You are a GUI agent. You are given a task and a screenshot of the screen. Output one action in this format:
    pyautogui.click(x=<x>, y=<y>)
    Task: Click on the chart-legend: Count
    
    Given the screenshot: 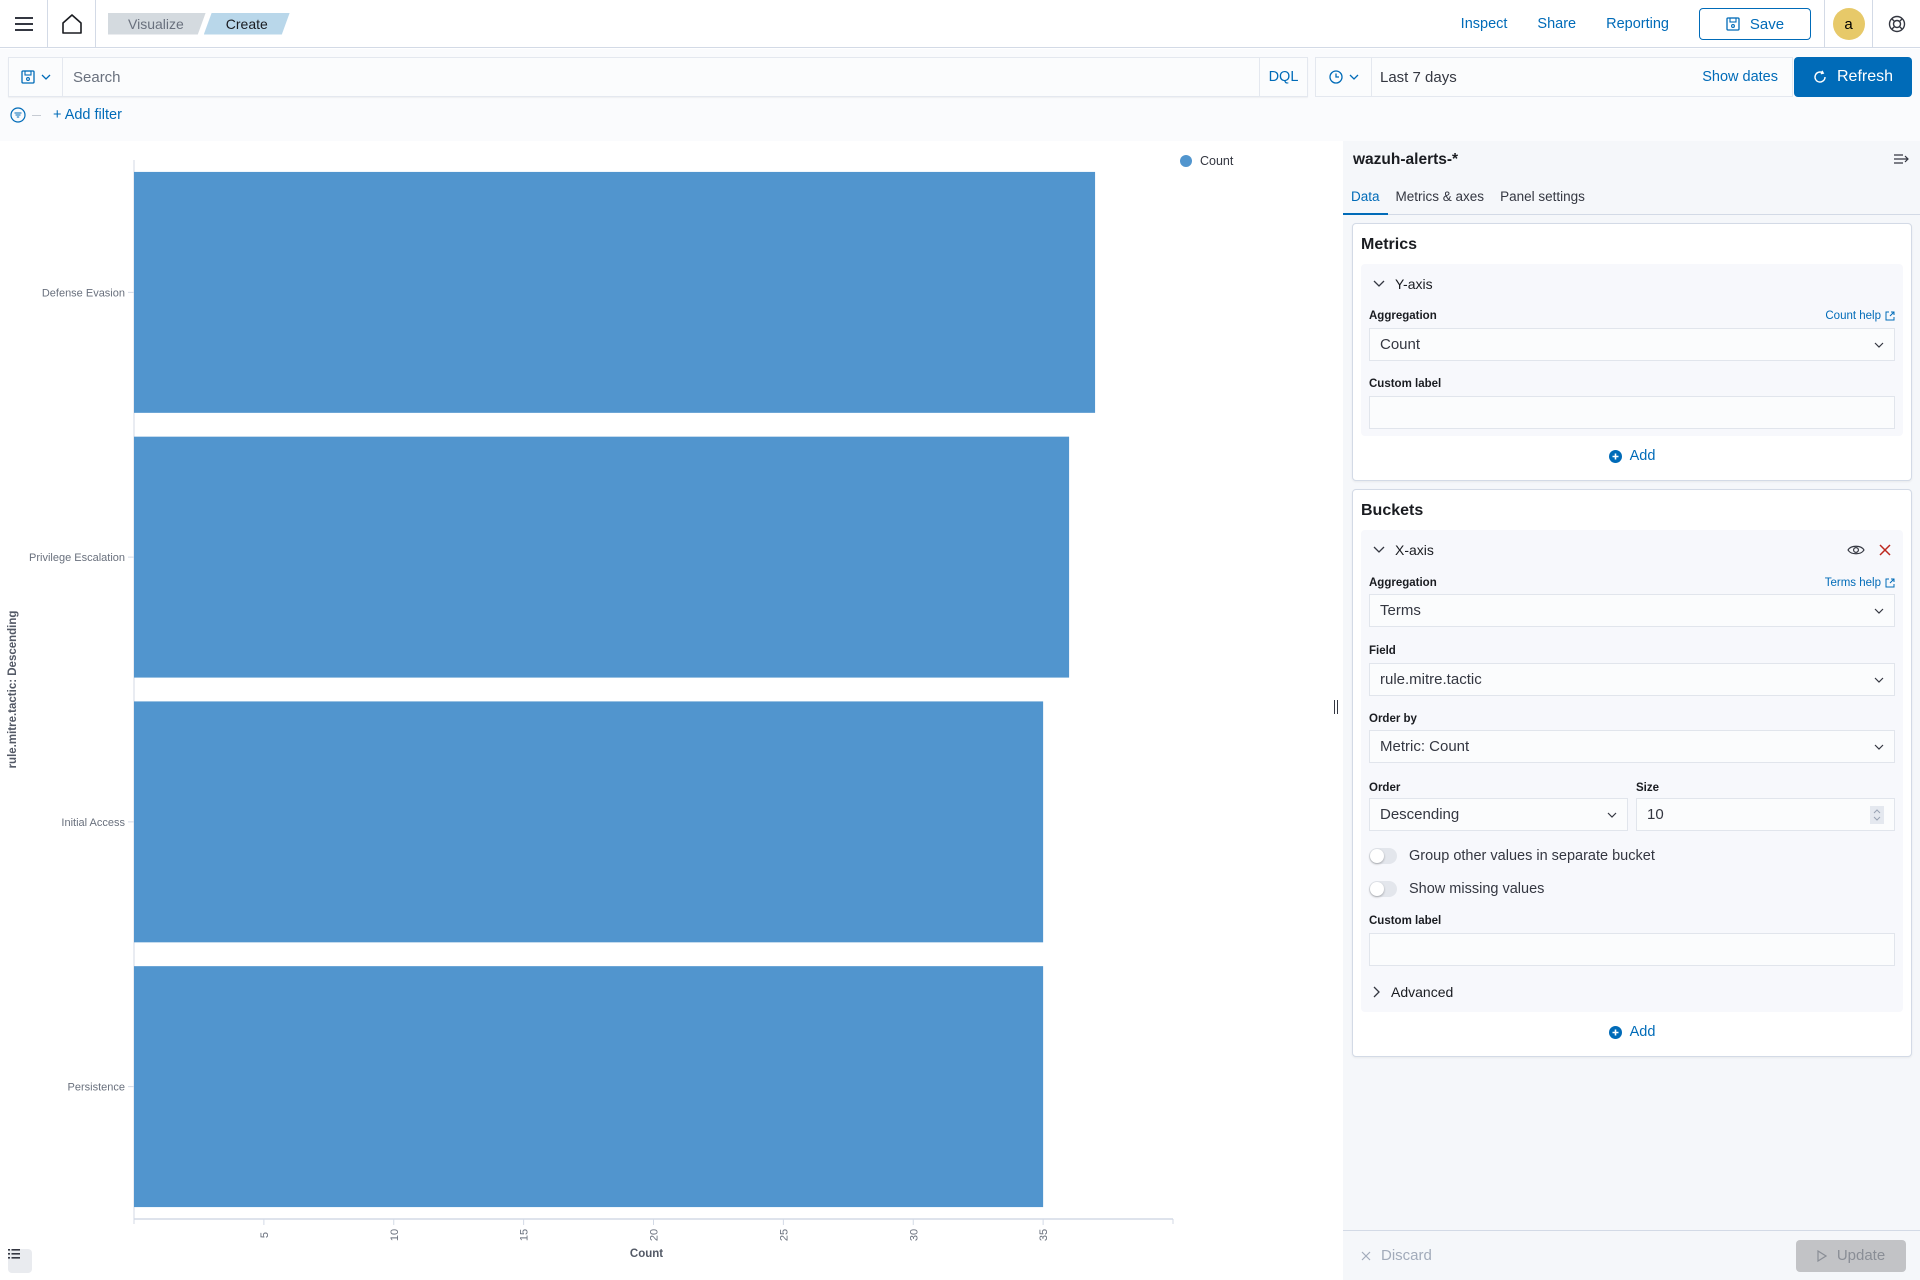 What is the action you would take?
    pyautogui.click(x=1206, y=161)
    